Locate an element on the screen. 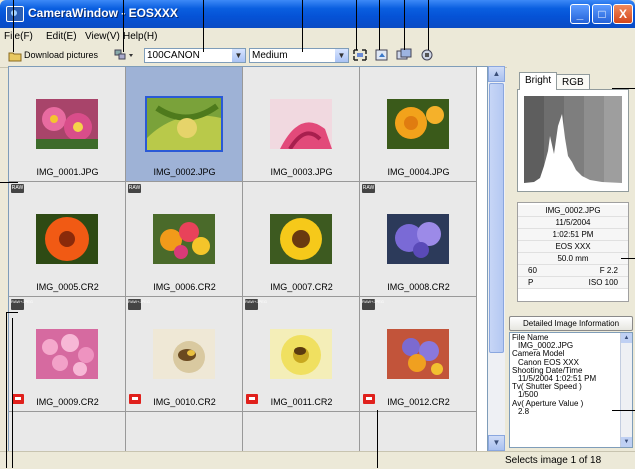 The height and width of the screenshot is (469, 635). status-bar: Selects image 1 of 18 is located at coordinates (317, 460).